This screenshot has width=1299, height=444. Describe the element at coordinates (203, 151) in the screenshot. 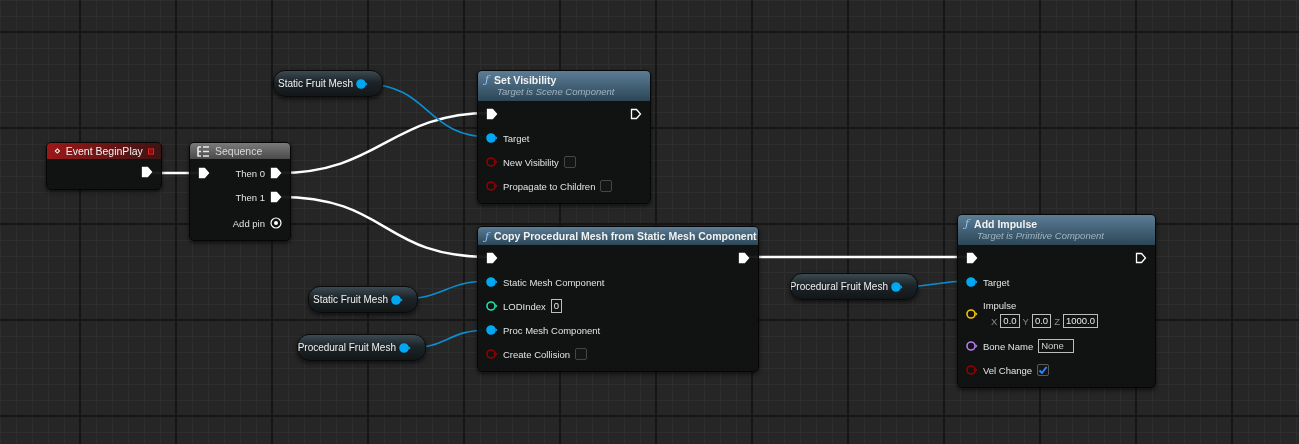

I see `sequence-icon` at that location.